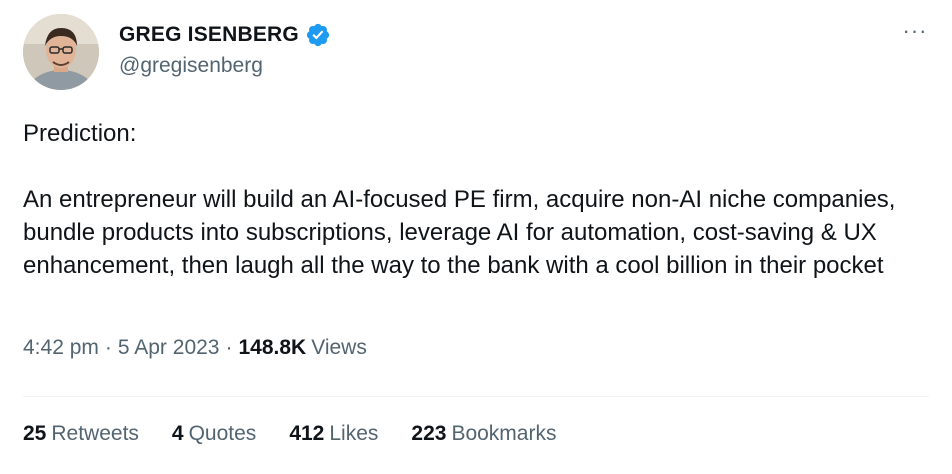 The height and width of the screenshot is (474, 952). What do you see at coordinates (191, 66) in the screenshot?
I see `author-handle: @gregisenberg` at bounding box center [191, 66].